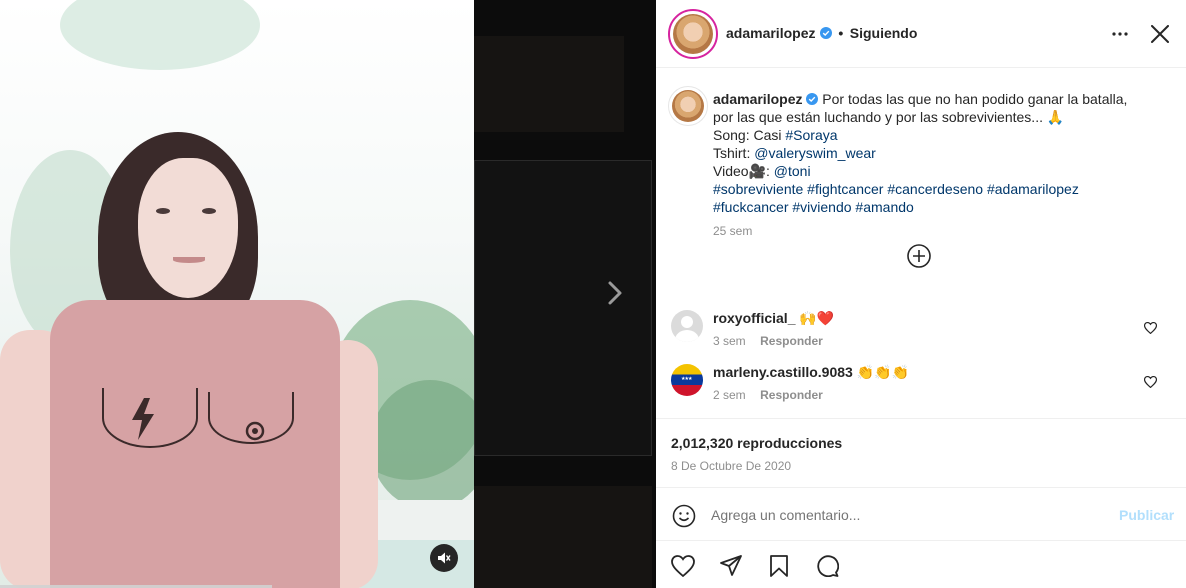  Describe the element at coordinates (883, 372) in the screenshot. I see `comment-text: 👏👏👏` at that location.